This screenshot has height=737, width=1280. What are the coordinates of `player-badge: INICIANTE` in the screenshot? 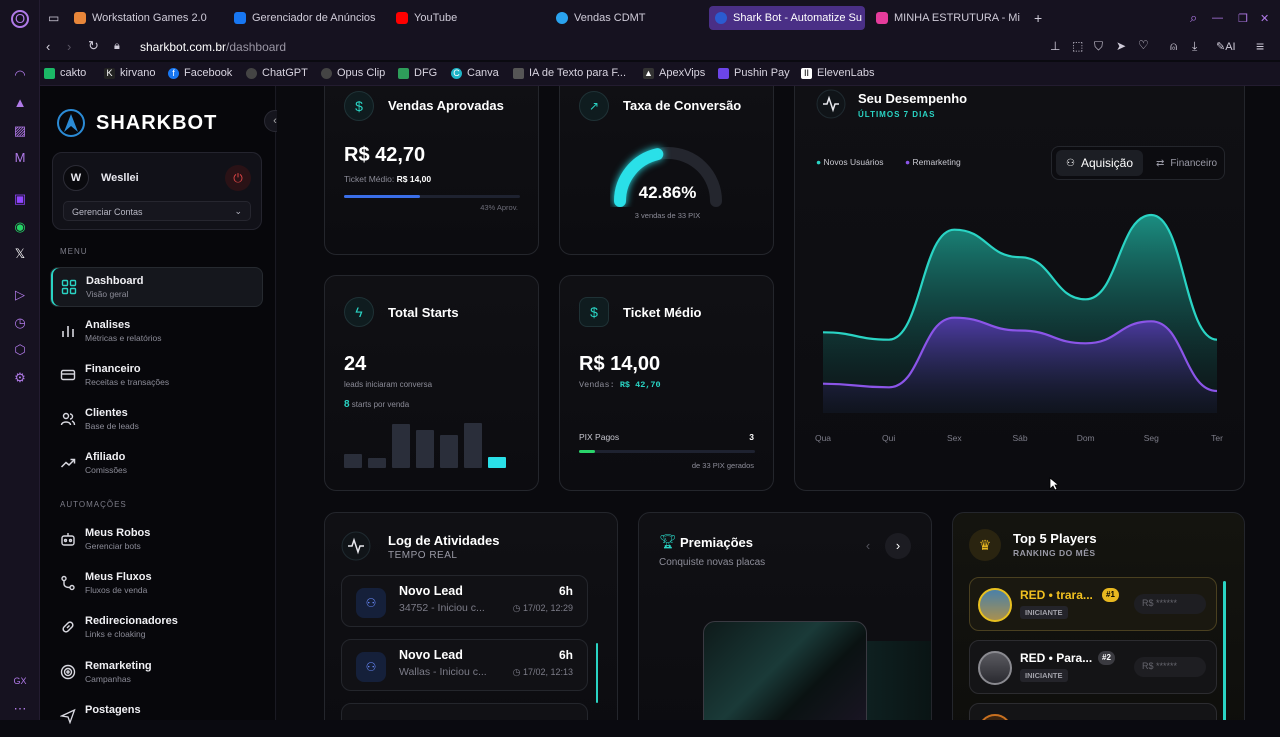 It's located at (1044, 612).